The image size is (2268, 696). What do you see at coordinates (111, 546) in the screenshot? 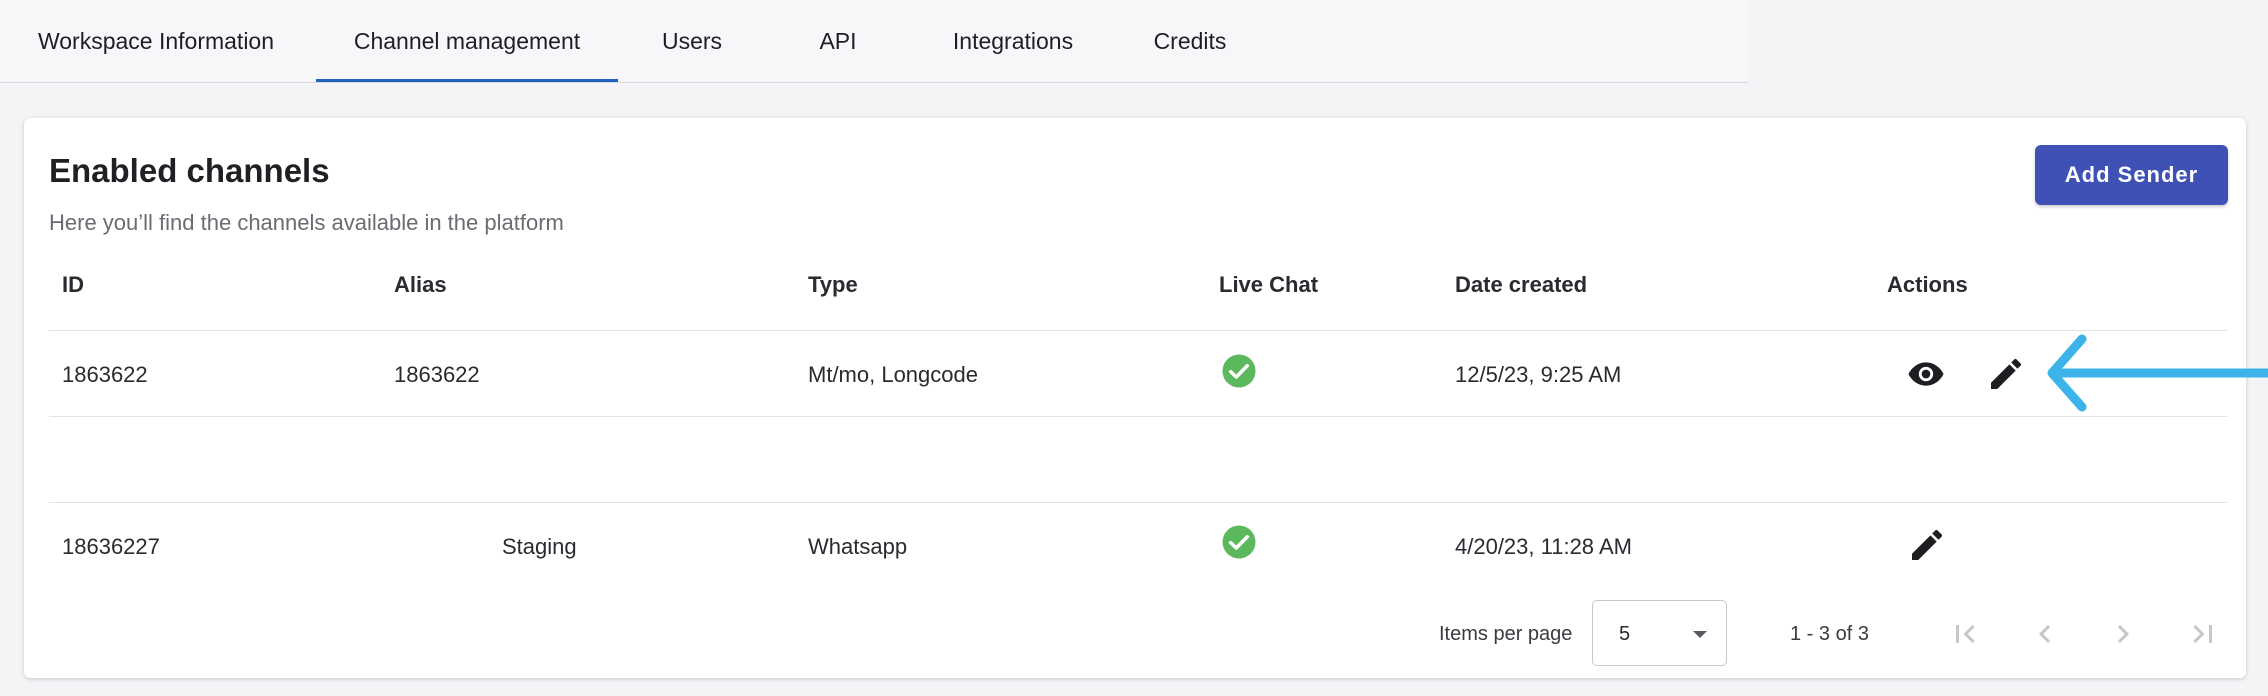
I see `cell-id: 18636227` at bounding box center [111, 546].